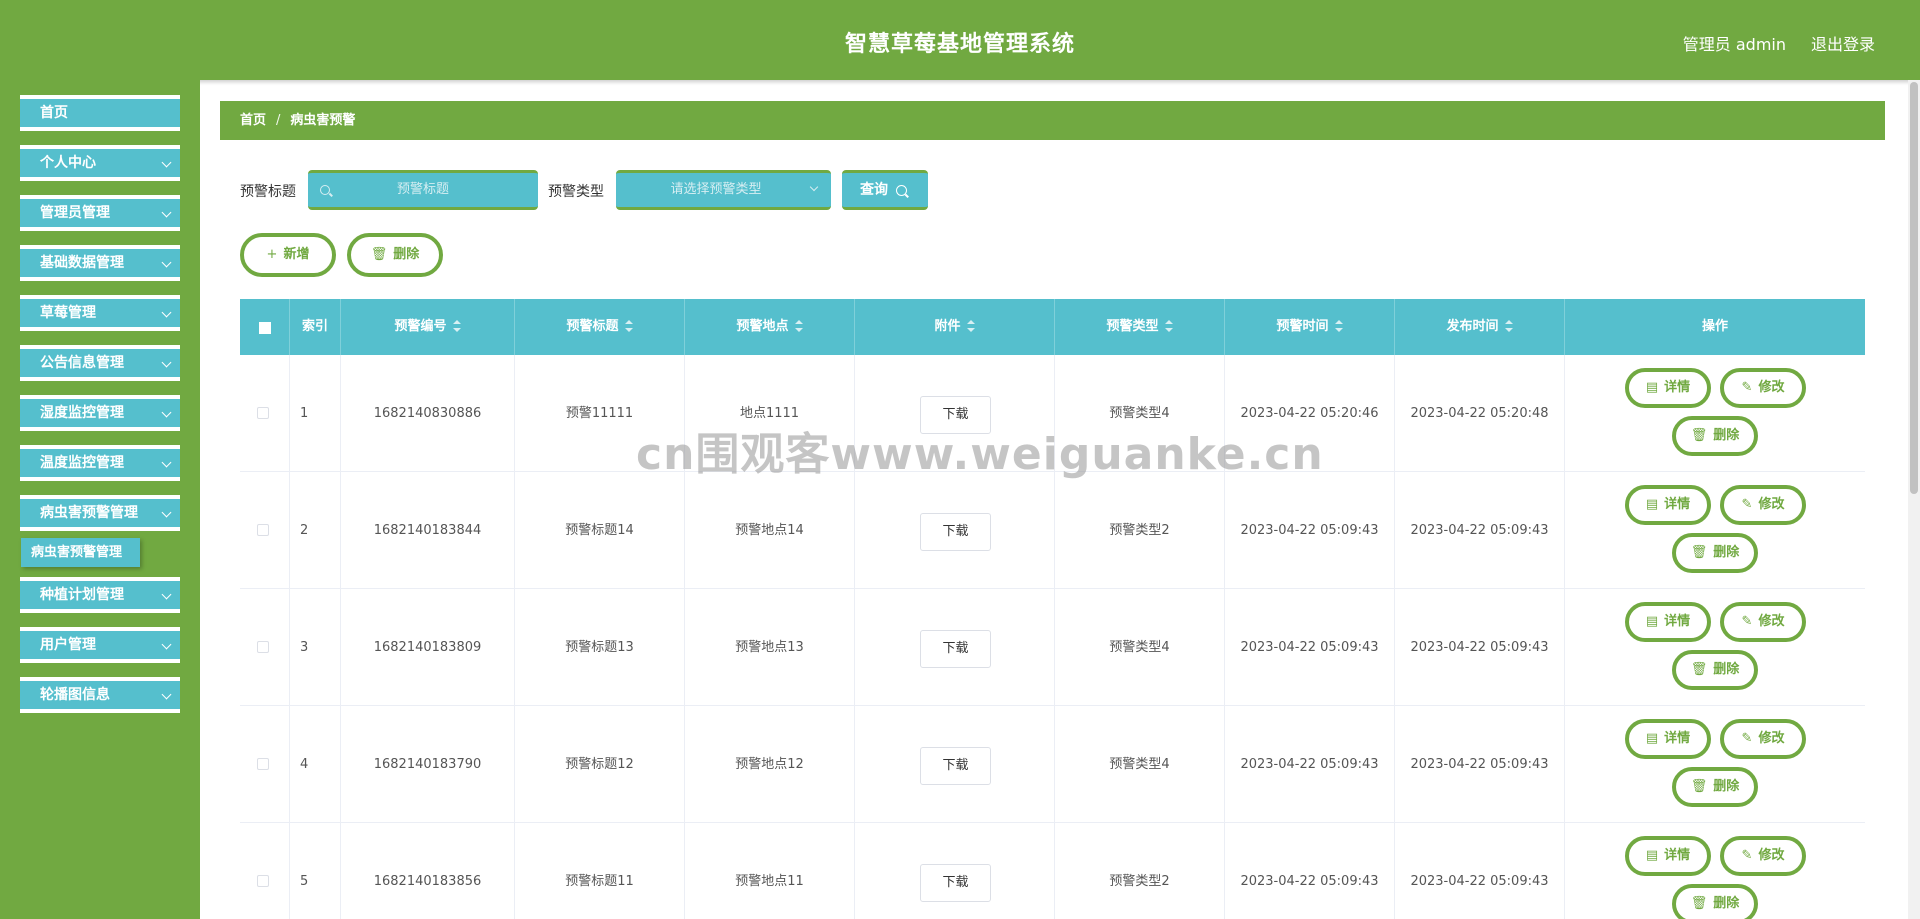 This screenshot has height=919, width=1920. Describe the element at coordinates (100, 463) in the screenshot. I see `sidebar-item-temperature: 温度监控管理` at that location.